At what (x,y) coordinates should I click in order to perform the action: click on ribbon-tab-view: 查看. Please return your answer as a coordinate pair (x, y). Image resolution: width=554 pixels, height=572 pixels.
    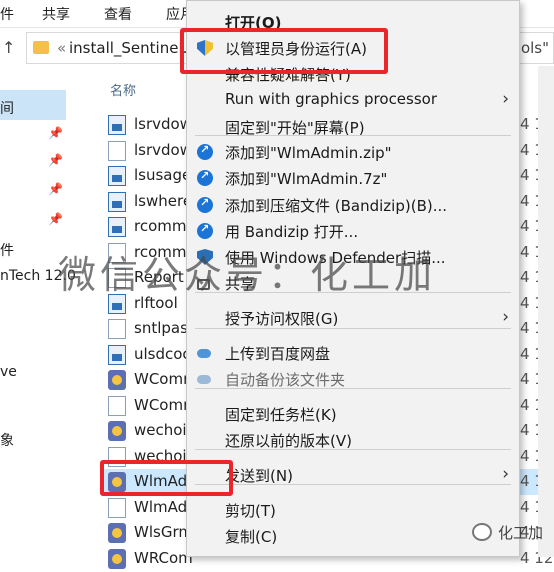
    Looking at the image, I should click on (118, 14).